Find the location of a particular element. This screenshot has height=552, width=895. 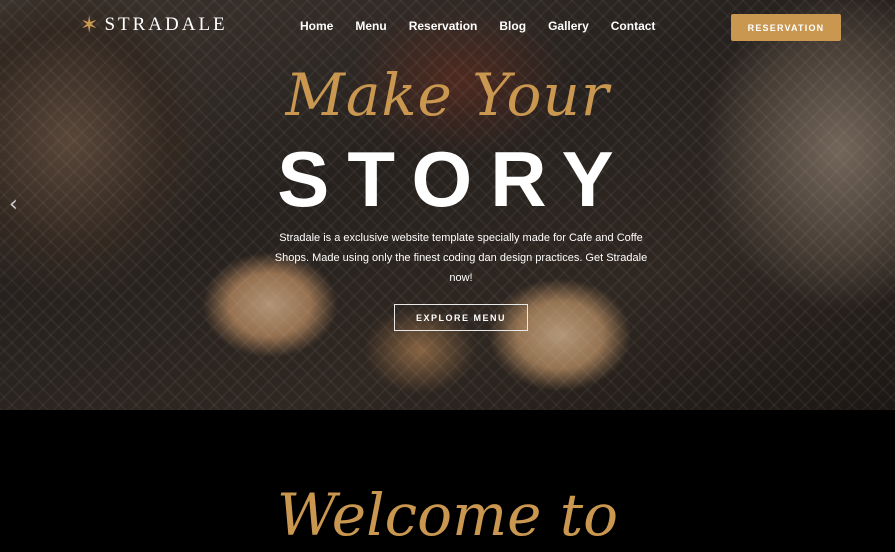

reservation-button: RESERVATION is located at coordinates (786, 27).